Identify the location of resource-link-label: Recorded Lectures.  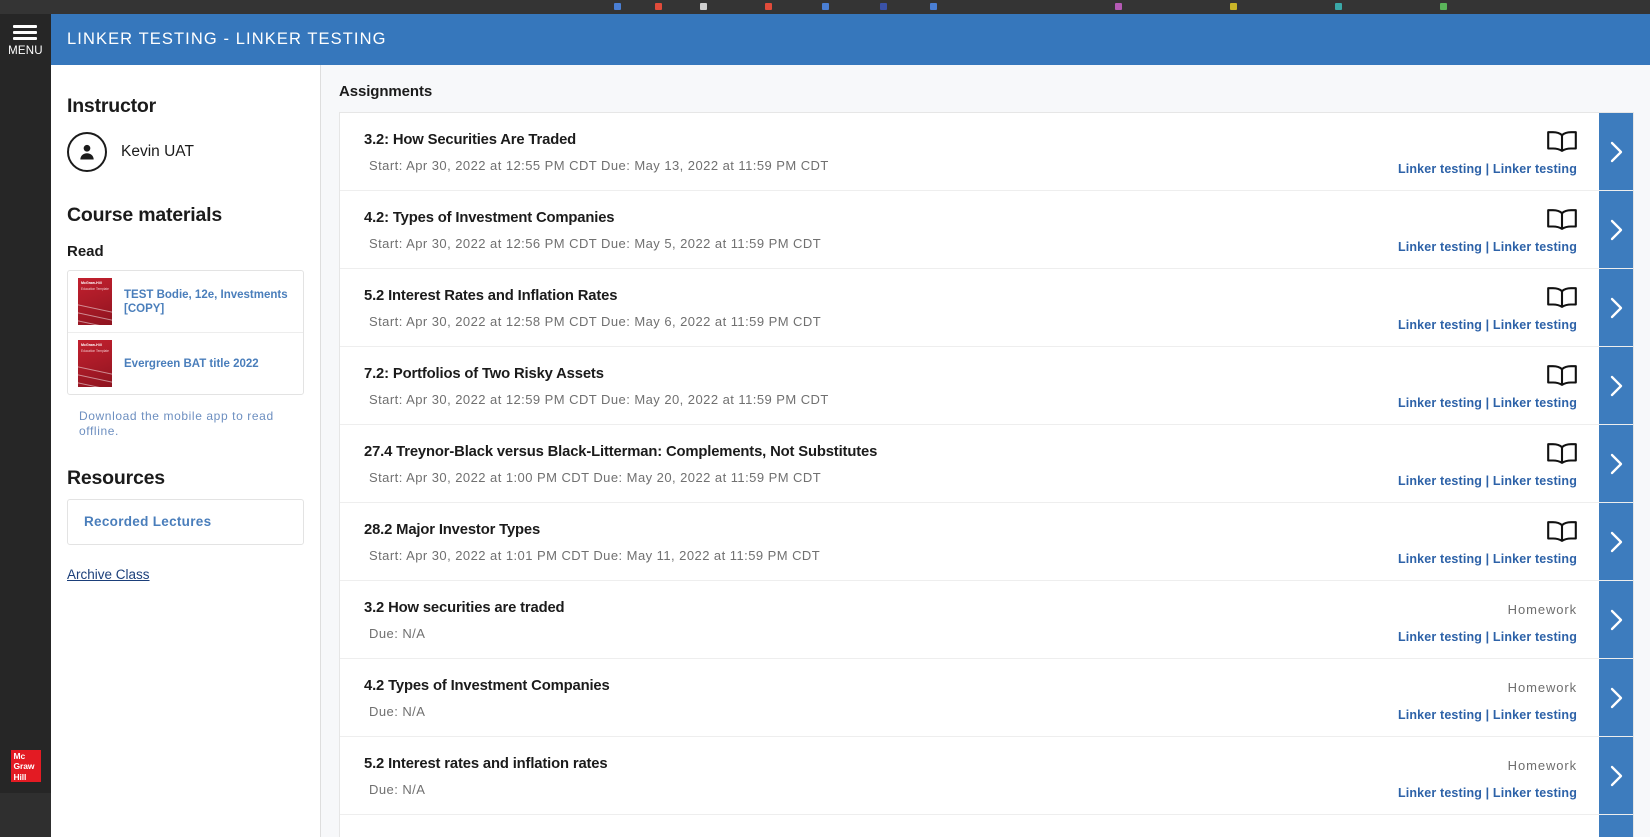
(147, 521).